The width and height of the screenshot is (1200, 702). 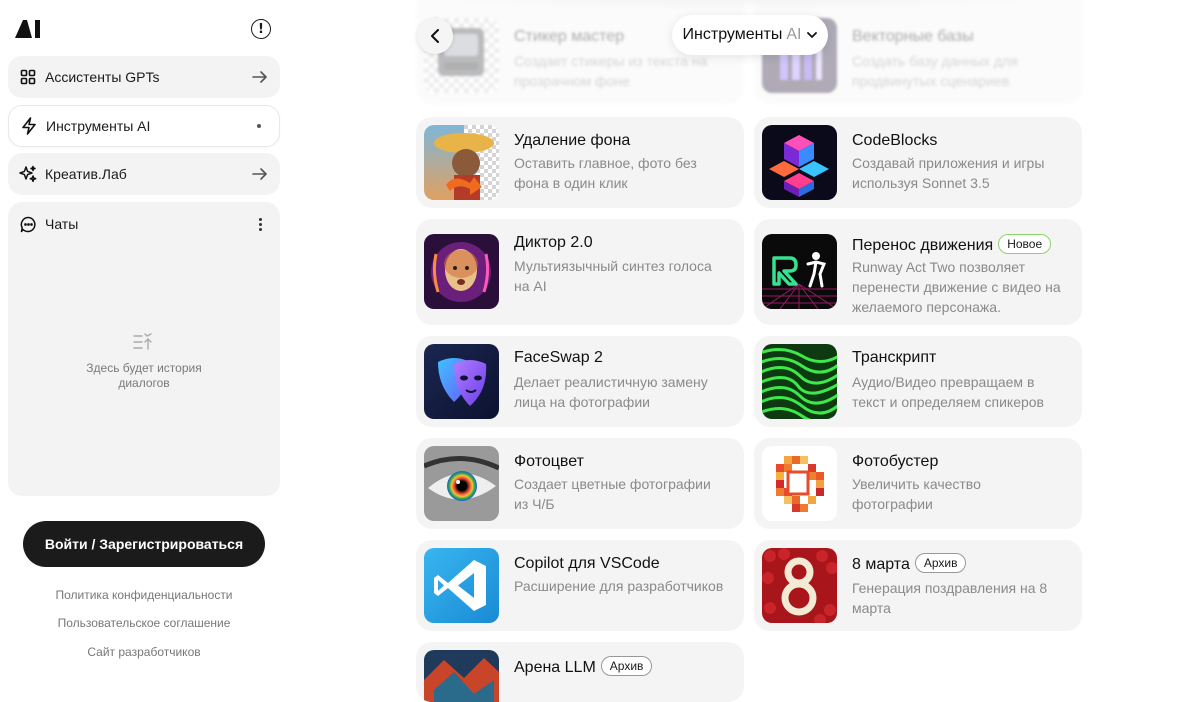 I want to click on card-desc-line: Генерация поздравления на 8, so click(x=950, y=588).